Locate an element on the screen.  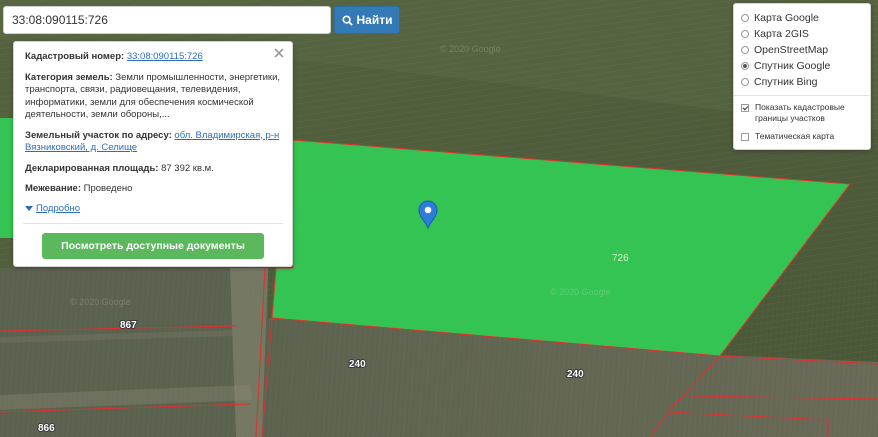
info-divider is located at coordinates (153, 223).